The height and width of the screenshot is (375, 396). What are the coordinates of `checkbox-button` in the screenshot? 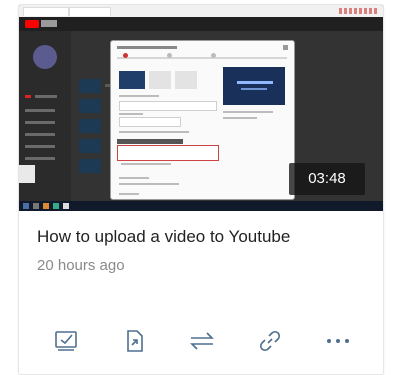 It's located at (66, 341).